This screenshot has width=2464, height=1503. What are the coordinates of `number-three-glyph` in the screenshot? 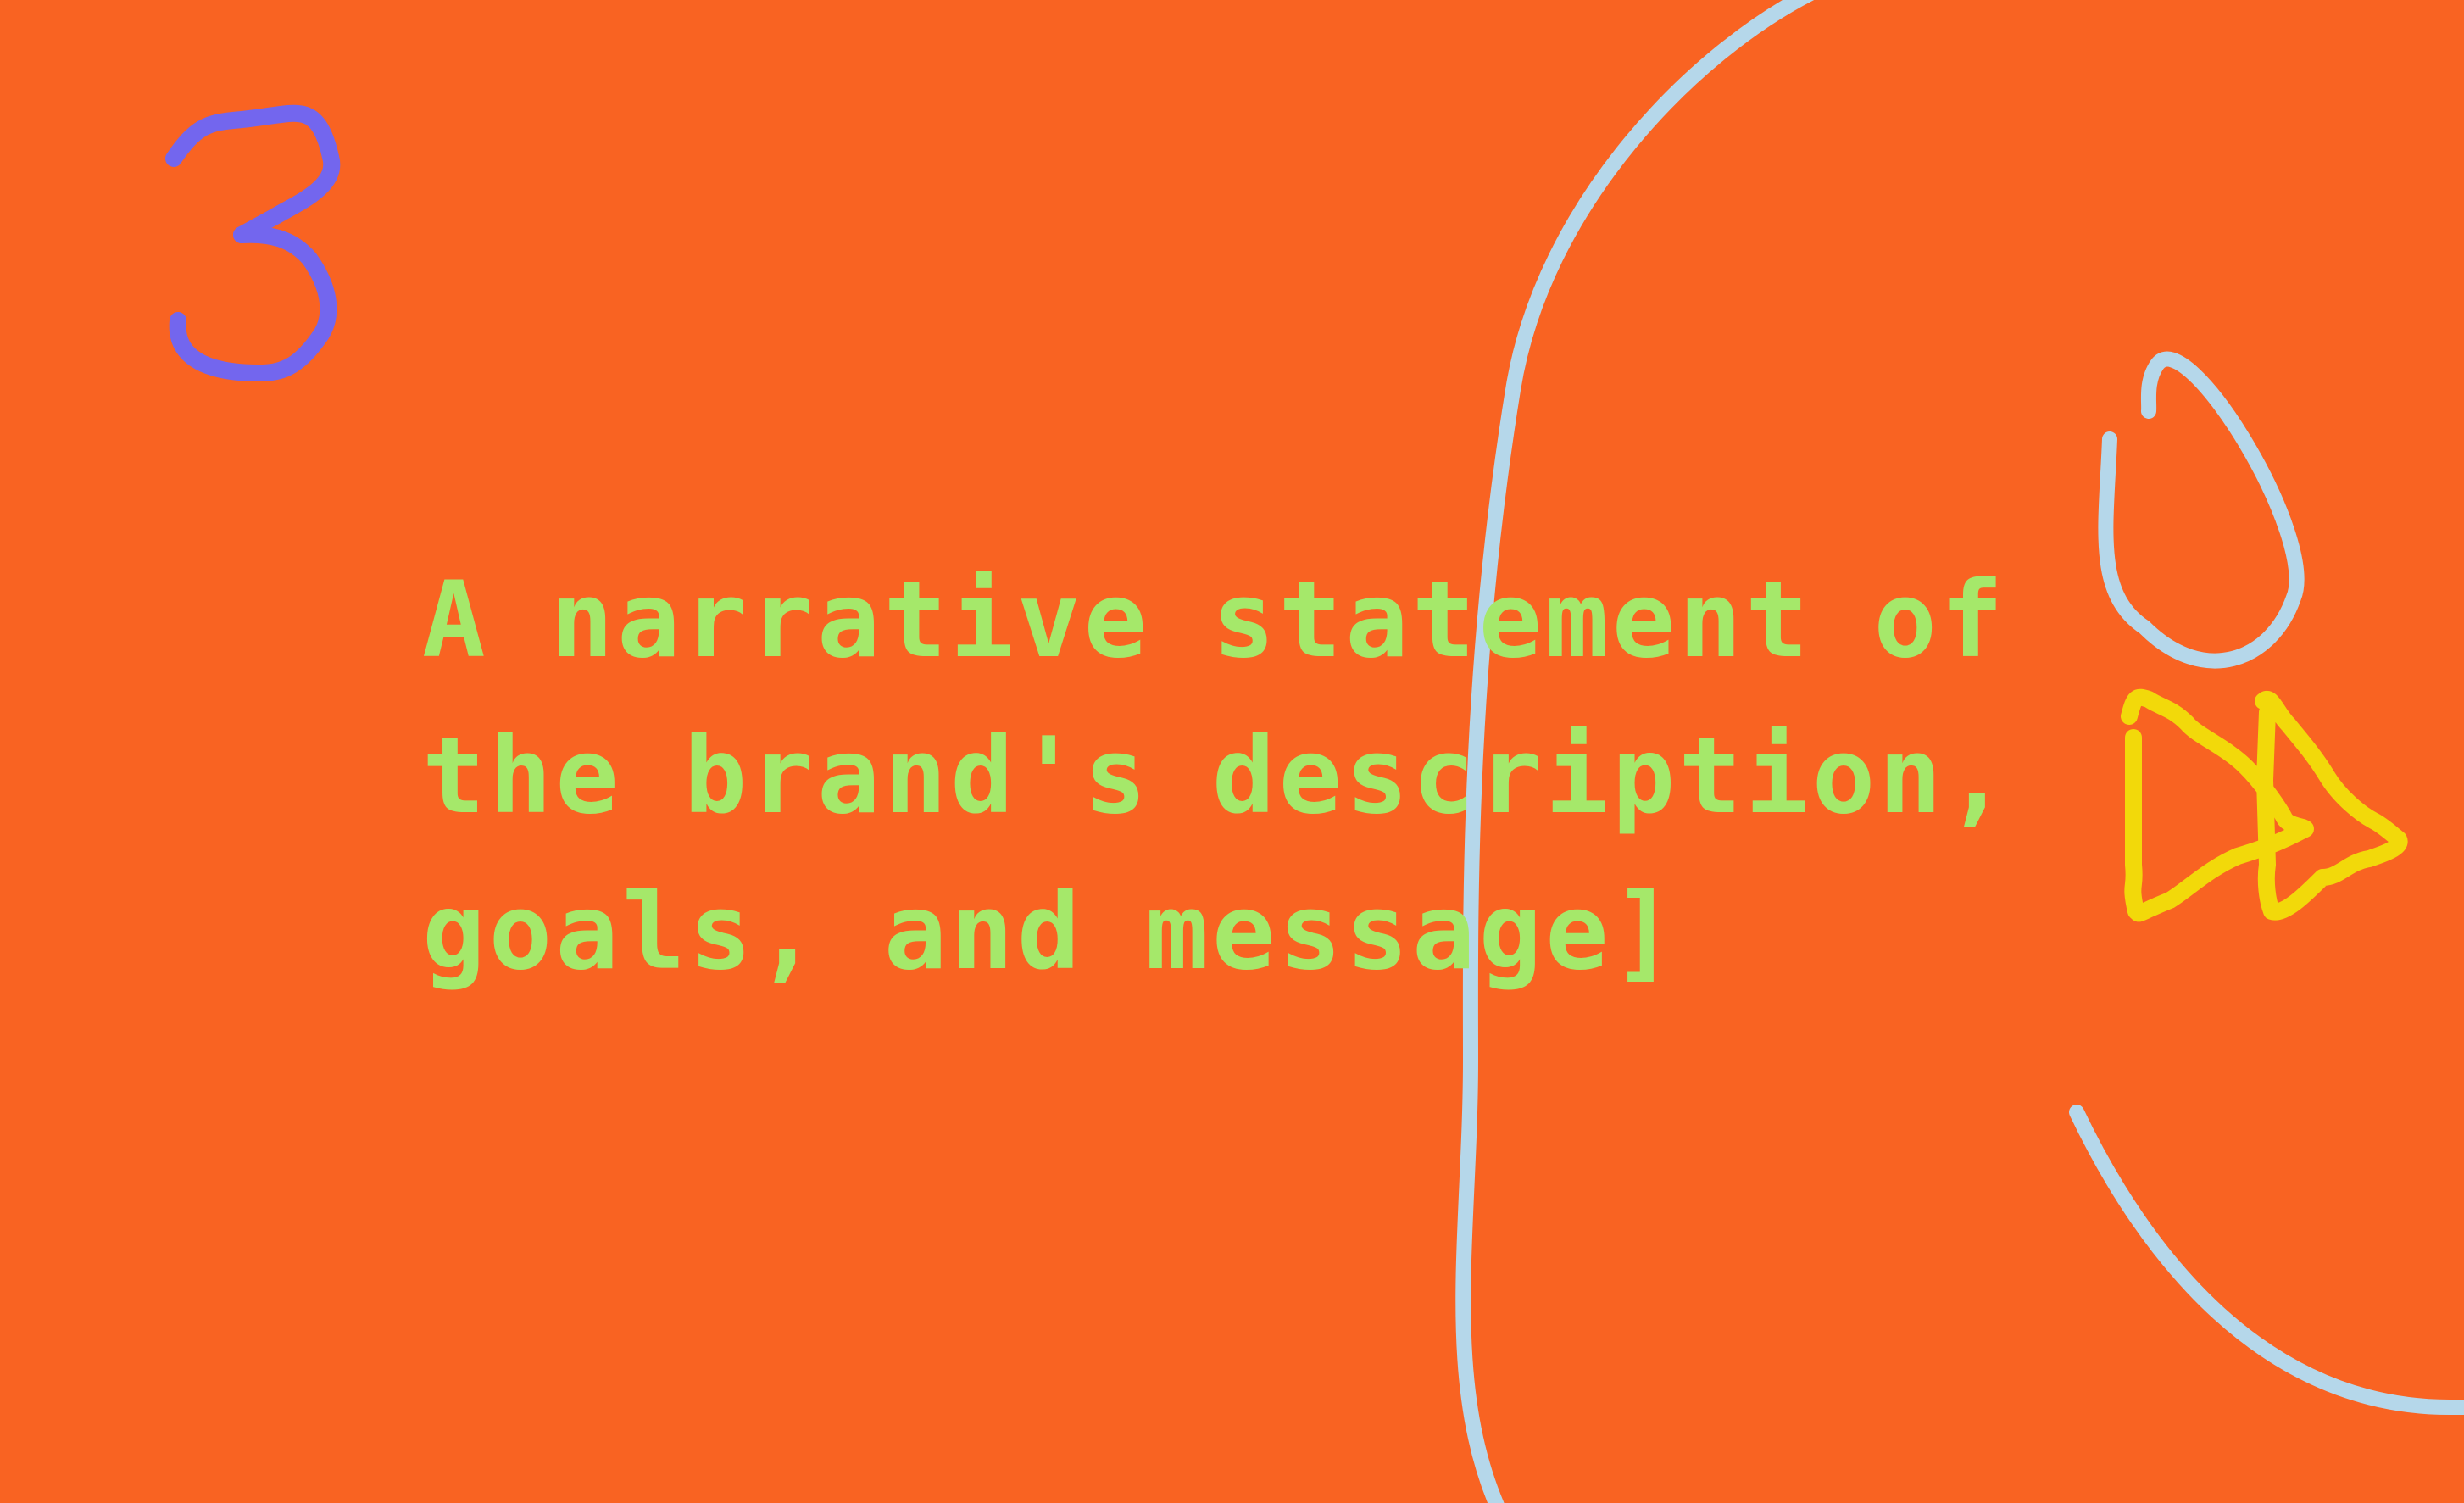 It's located at (253, 242).